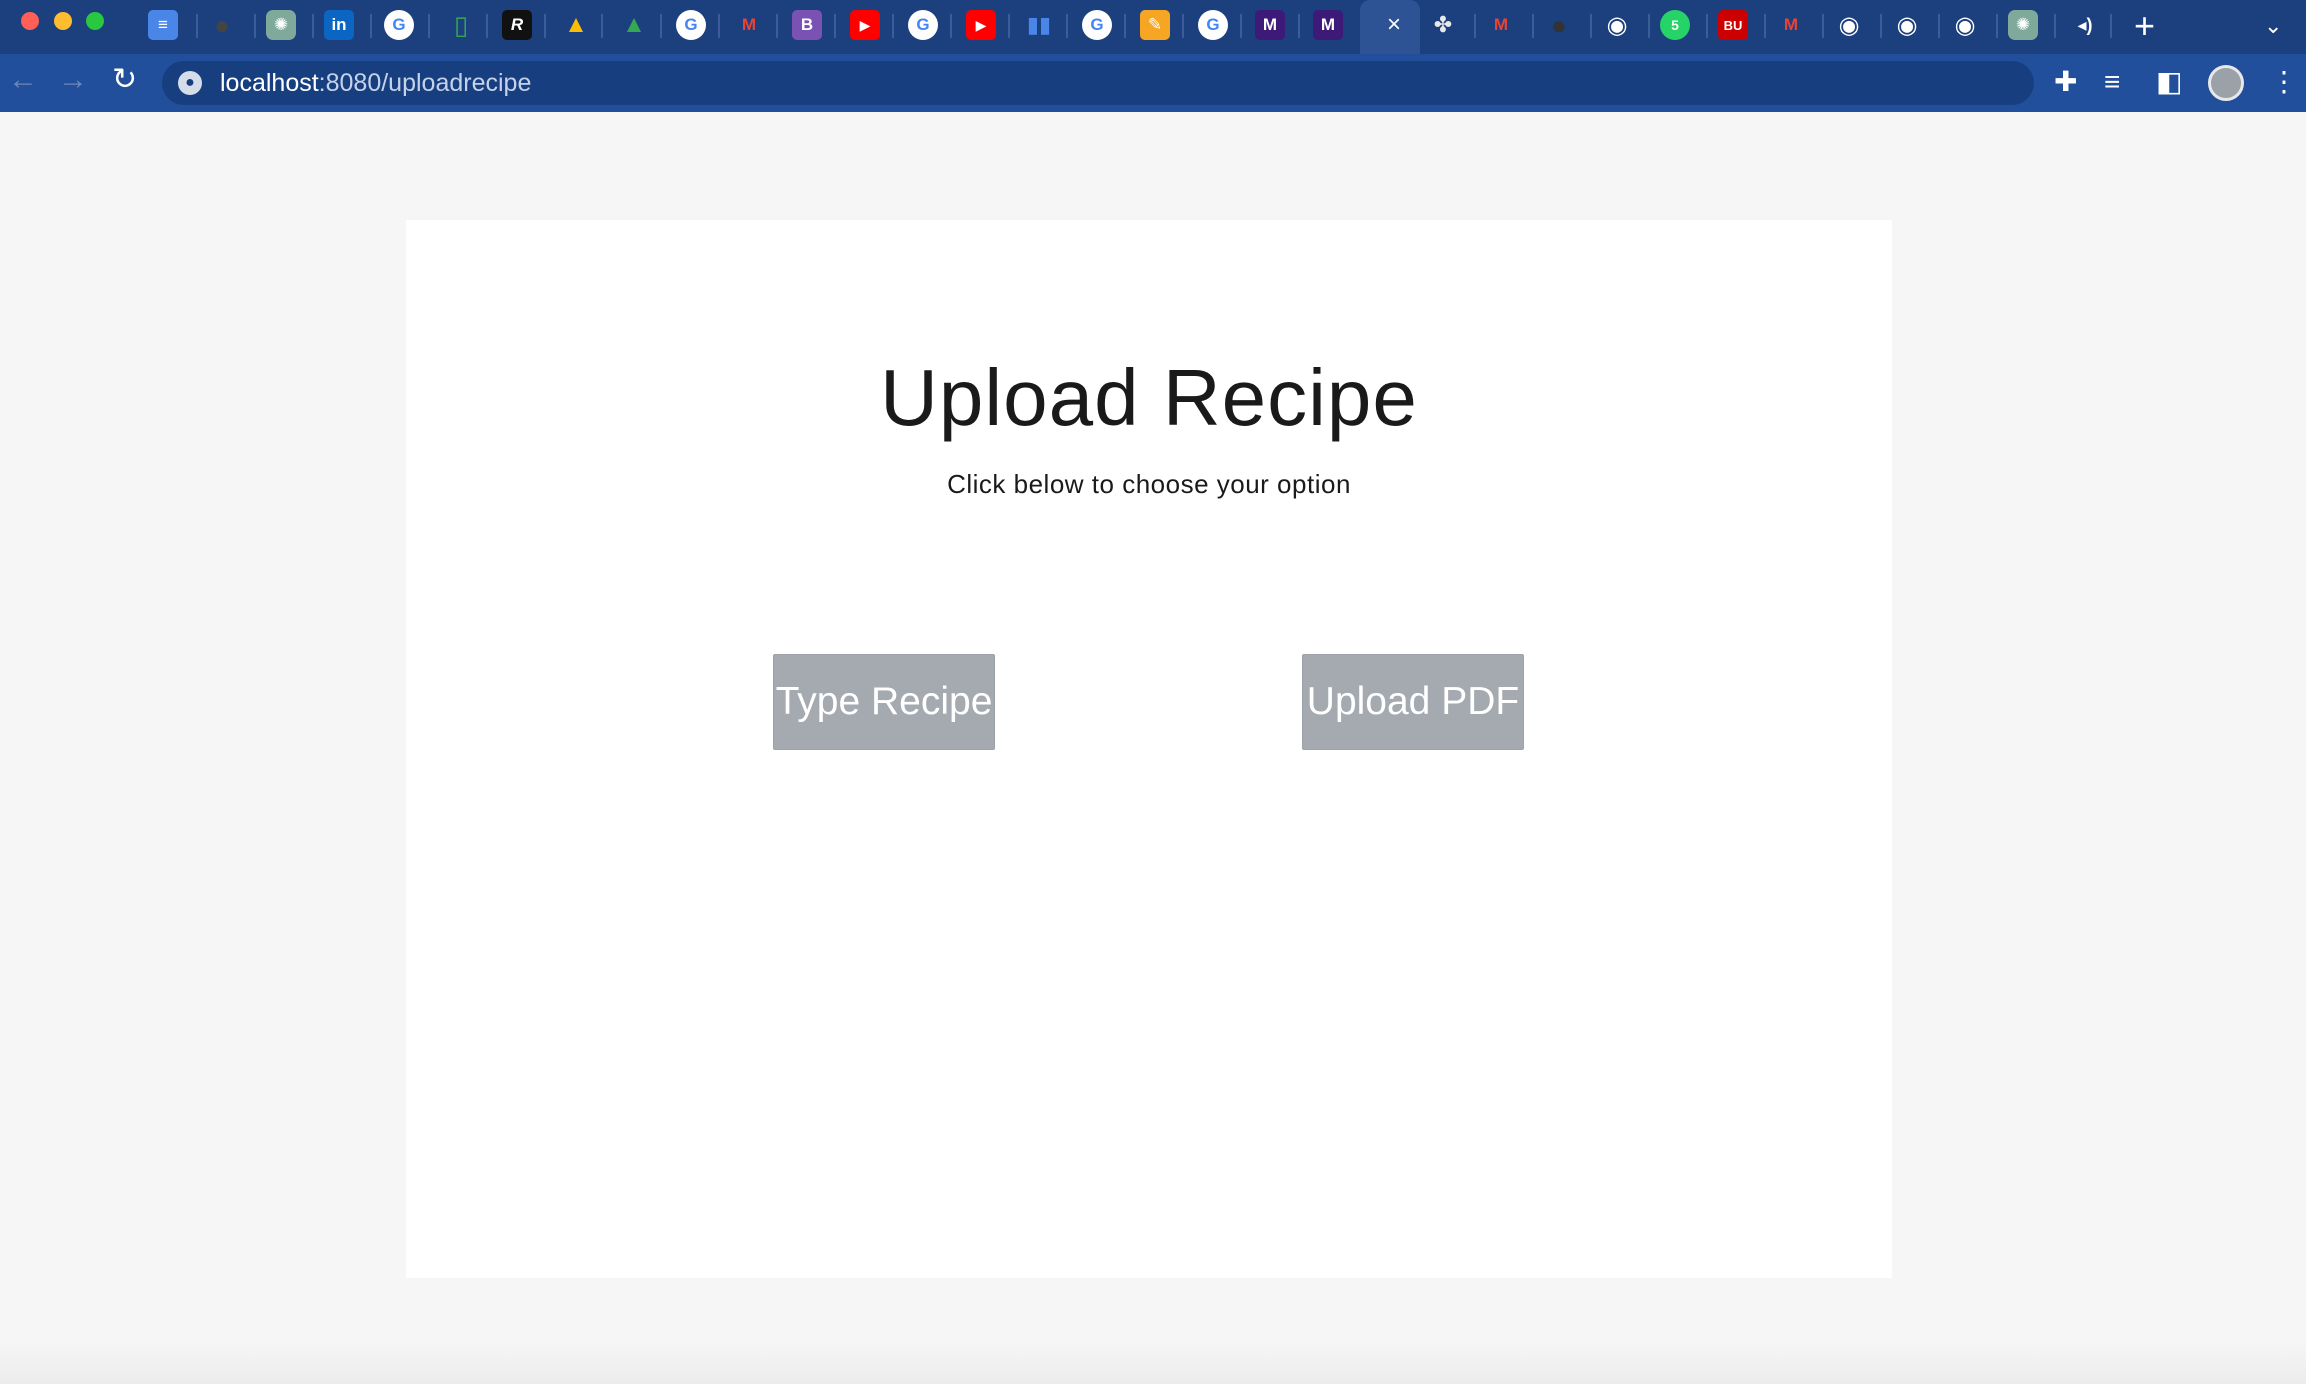 Image resolution: width=2306 pixels, height=1384 pixels. Describe the element at coordinates (1153, 1362) in the screenshot. I see `page-bottom` at that location.